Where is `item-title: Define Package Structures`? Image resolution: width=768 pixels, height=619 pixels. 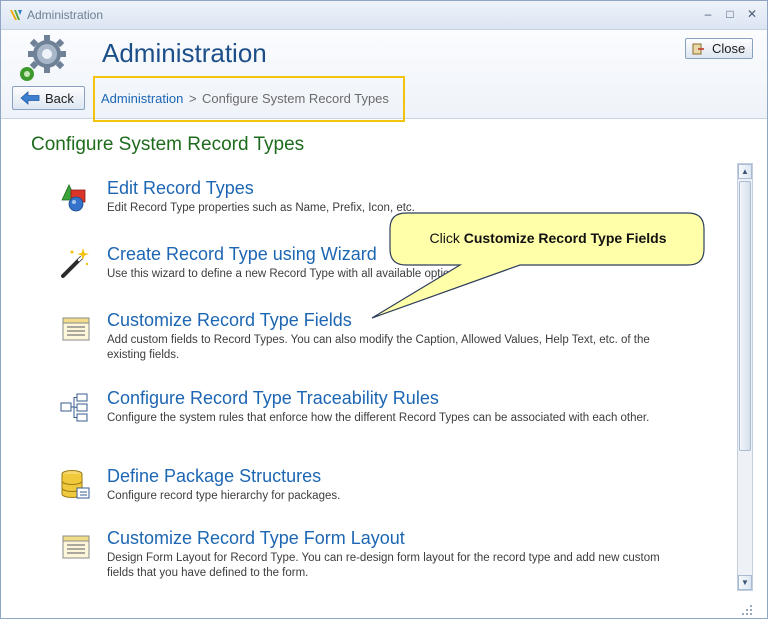 item-title: Define Package Structures is located at coordinates (214, 476).